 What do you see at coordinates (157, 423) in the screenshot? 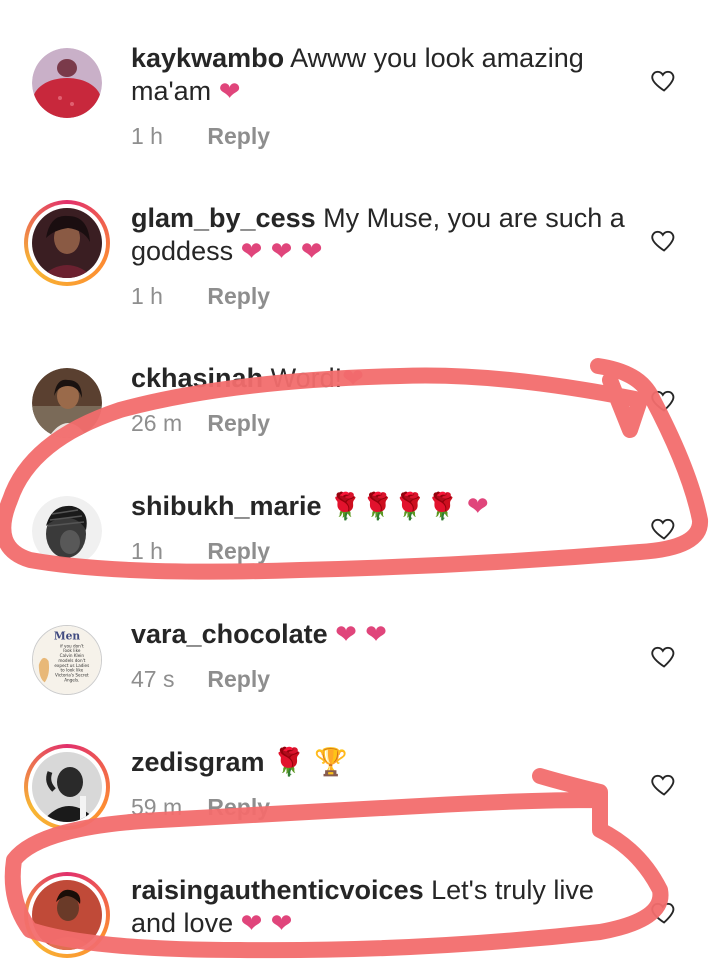
I see `comment-time: 26 m` at bounding box center [157, 423].